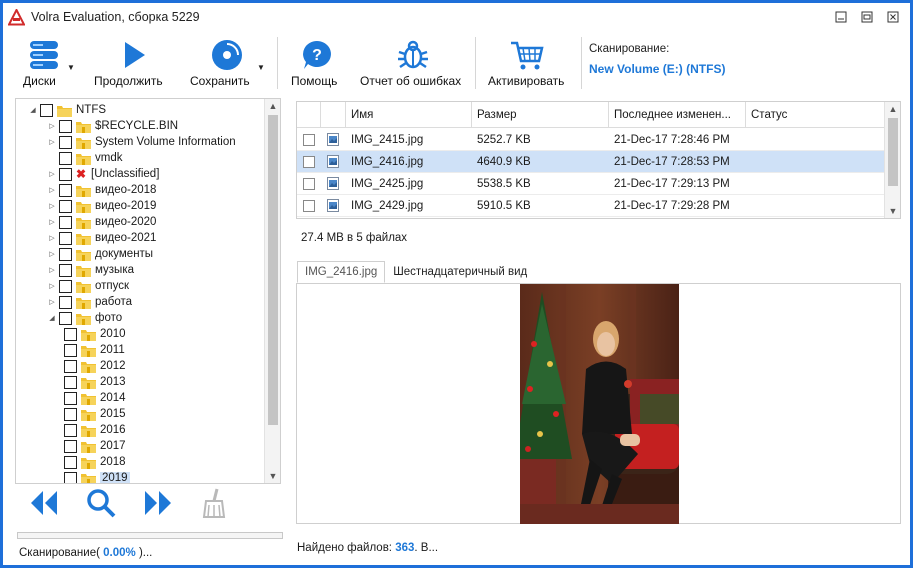  What do you see at coordinates (95, 446) in the screenshot?
I see `tree-item: 2017` at bounding box center [95, 446].